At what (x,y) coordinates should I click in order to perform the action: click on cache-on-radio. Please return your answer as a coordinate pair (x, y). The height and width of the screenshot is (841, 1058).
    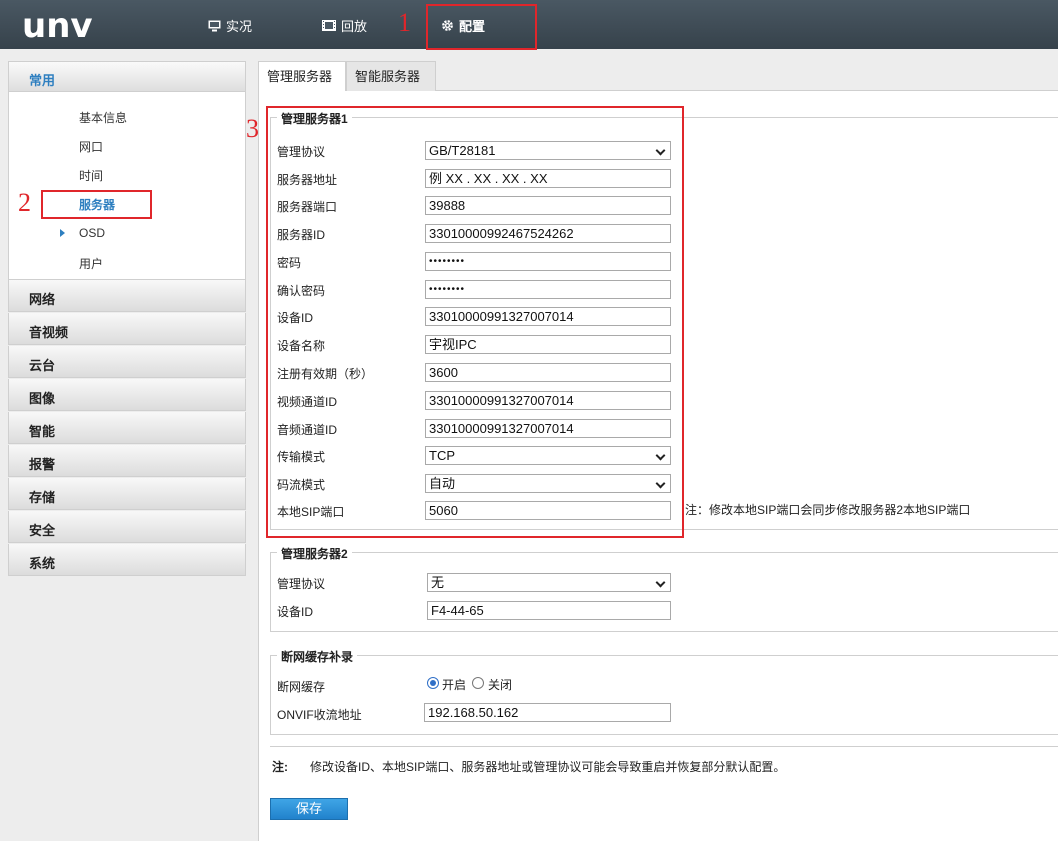
    Looking at the image, I should click on (433, 683).